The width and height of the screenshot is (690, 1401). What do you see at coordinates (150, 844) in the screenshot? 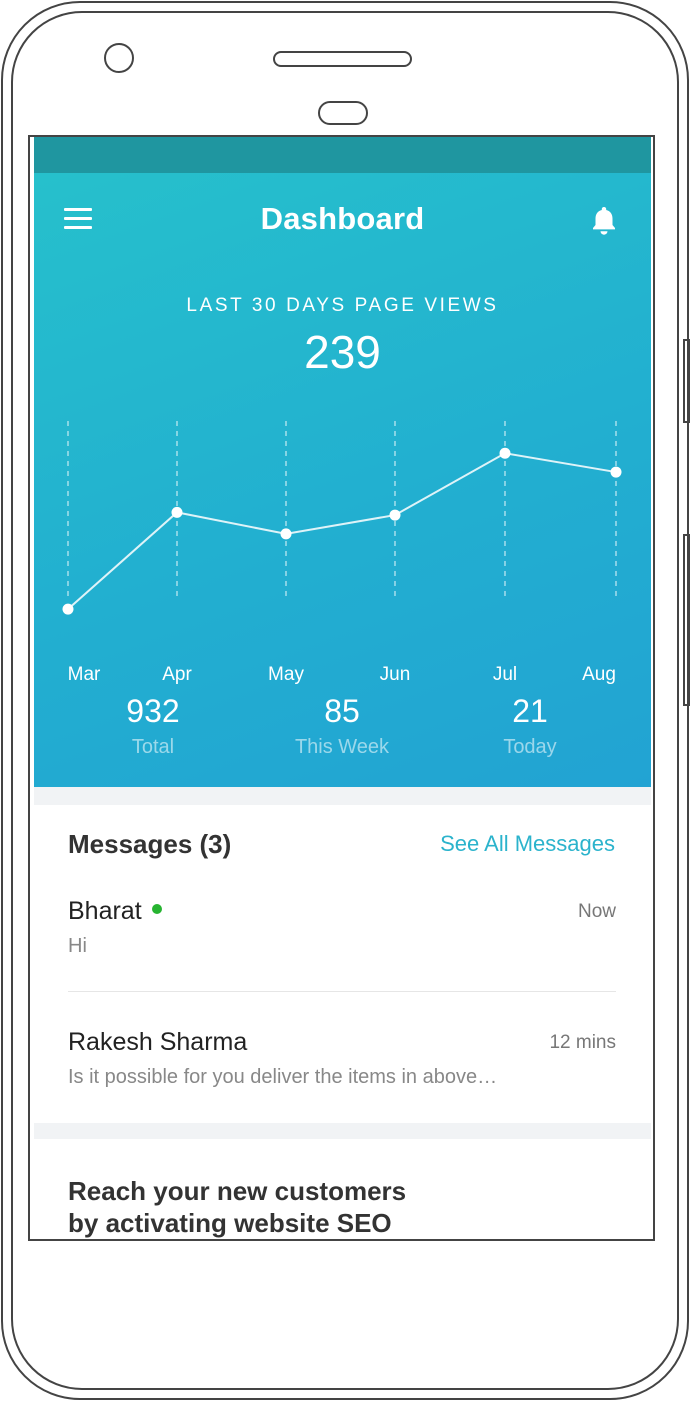
I see `messages-heading: Messages (3)` at bounding box center [150, 844].